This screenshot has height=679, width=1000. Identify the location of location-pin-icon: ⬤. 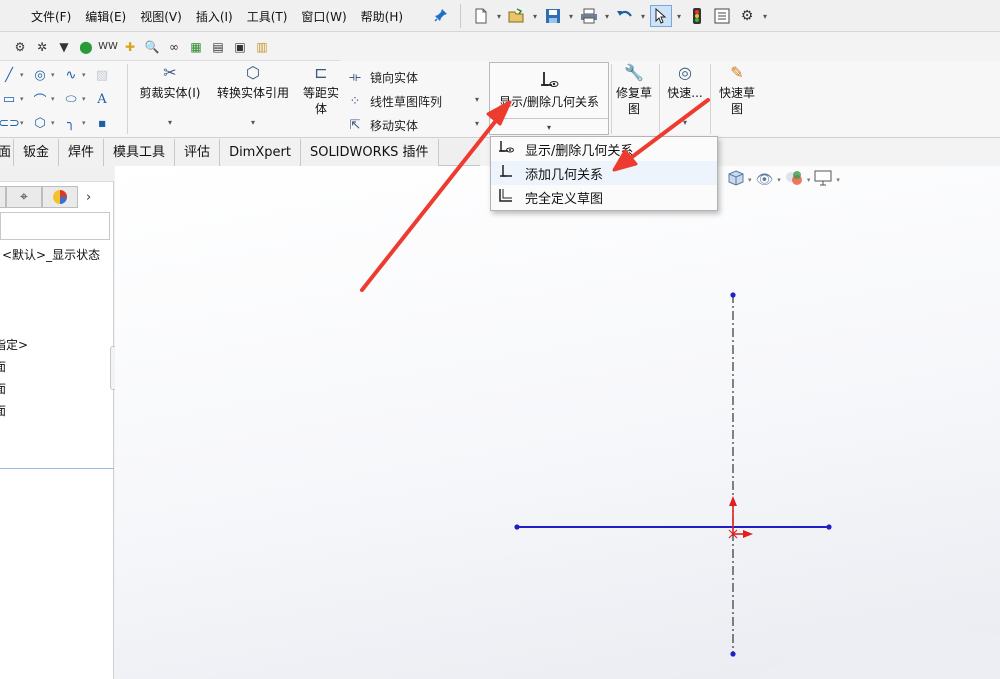
(86, 47).